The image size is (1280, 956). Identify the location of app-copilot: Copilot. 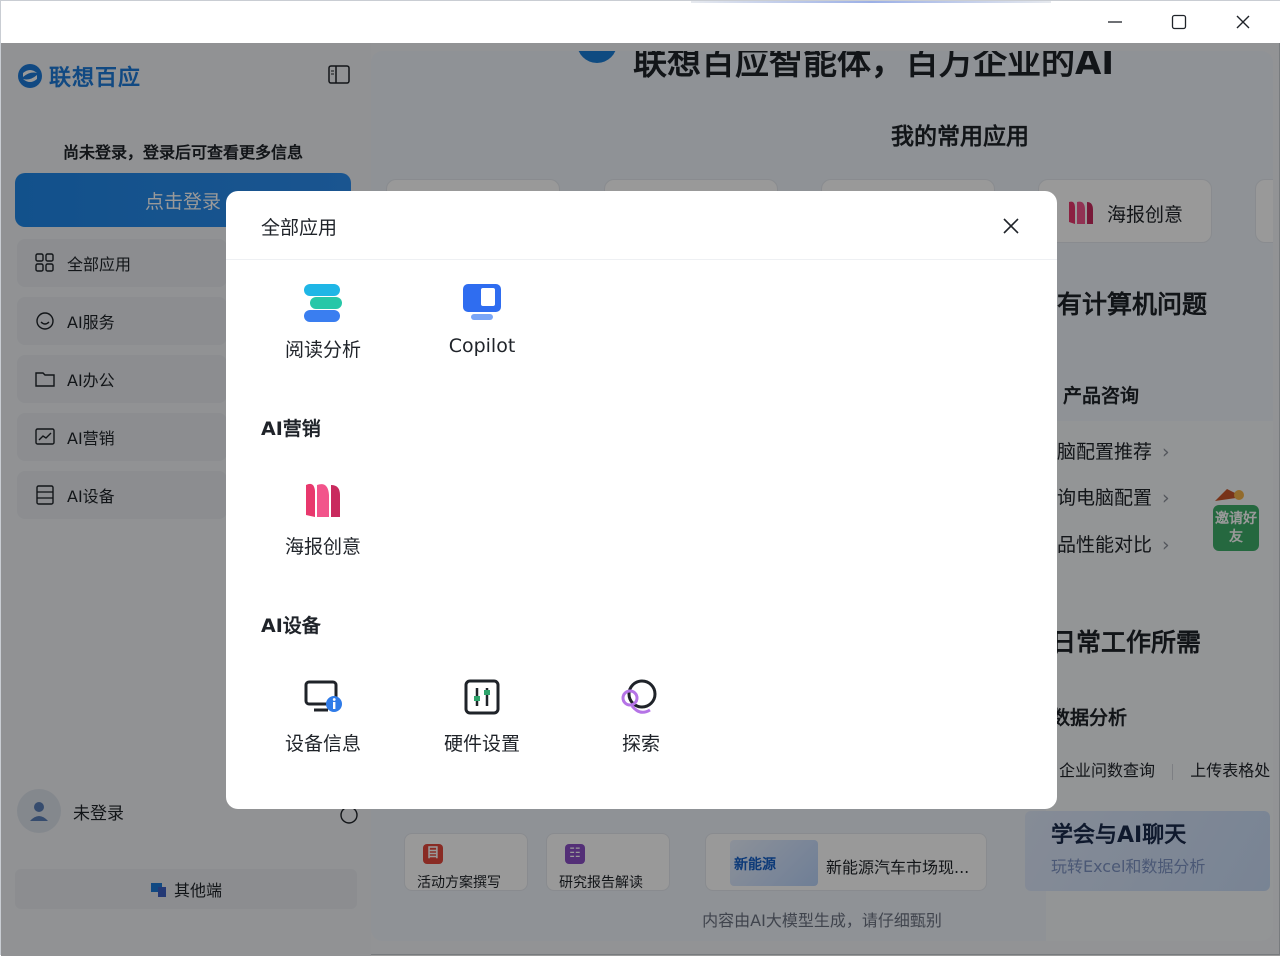
(482, 325).